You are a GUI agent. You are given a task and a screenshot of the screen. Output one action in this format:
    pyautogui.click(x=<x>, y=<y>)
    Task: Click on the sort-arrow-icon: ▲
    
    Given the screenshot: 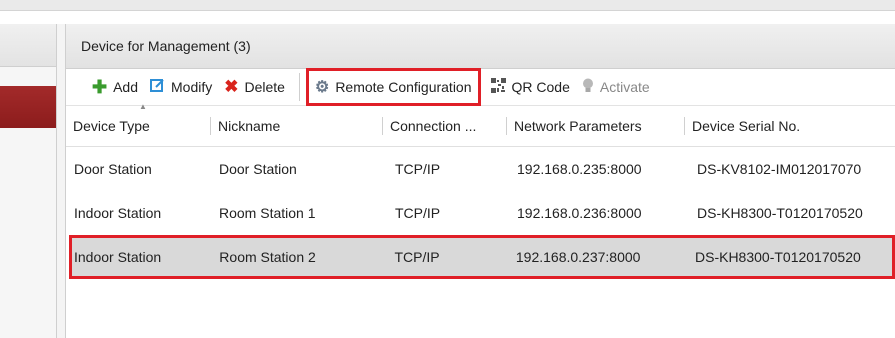 What is the action you would take?
    pyautogui.click(x=143, y=106)
    